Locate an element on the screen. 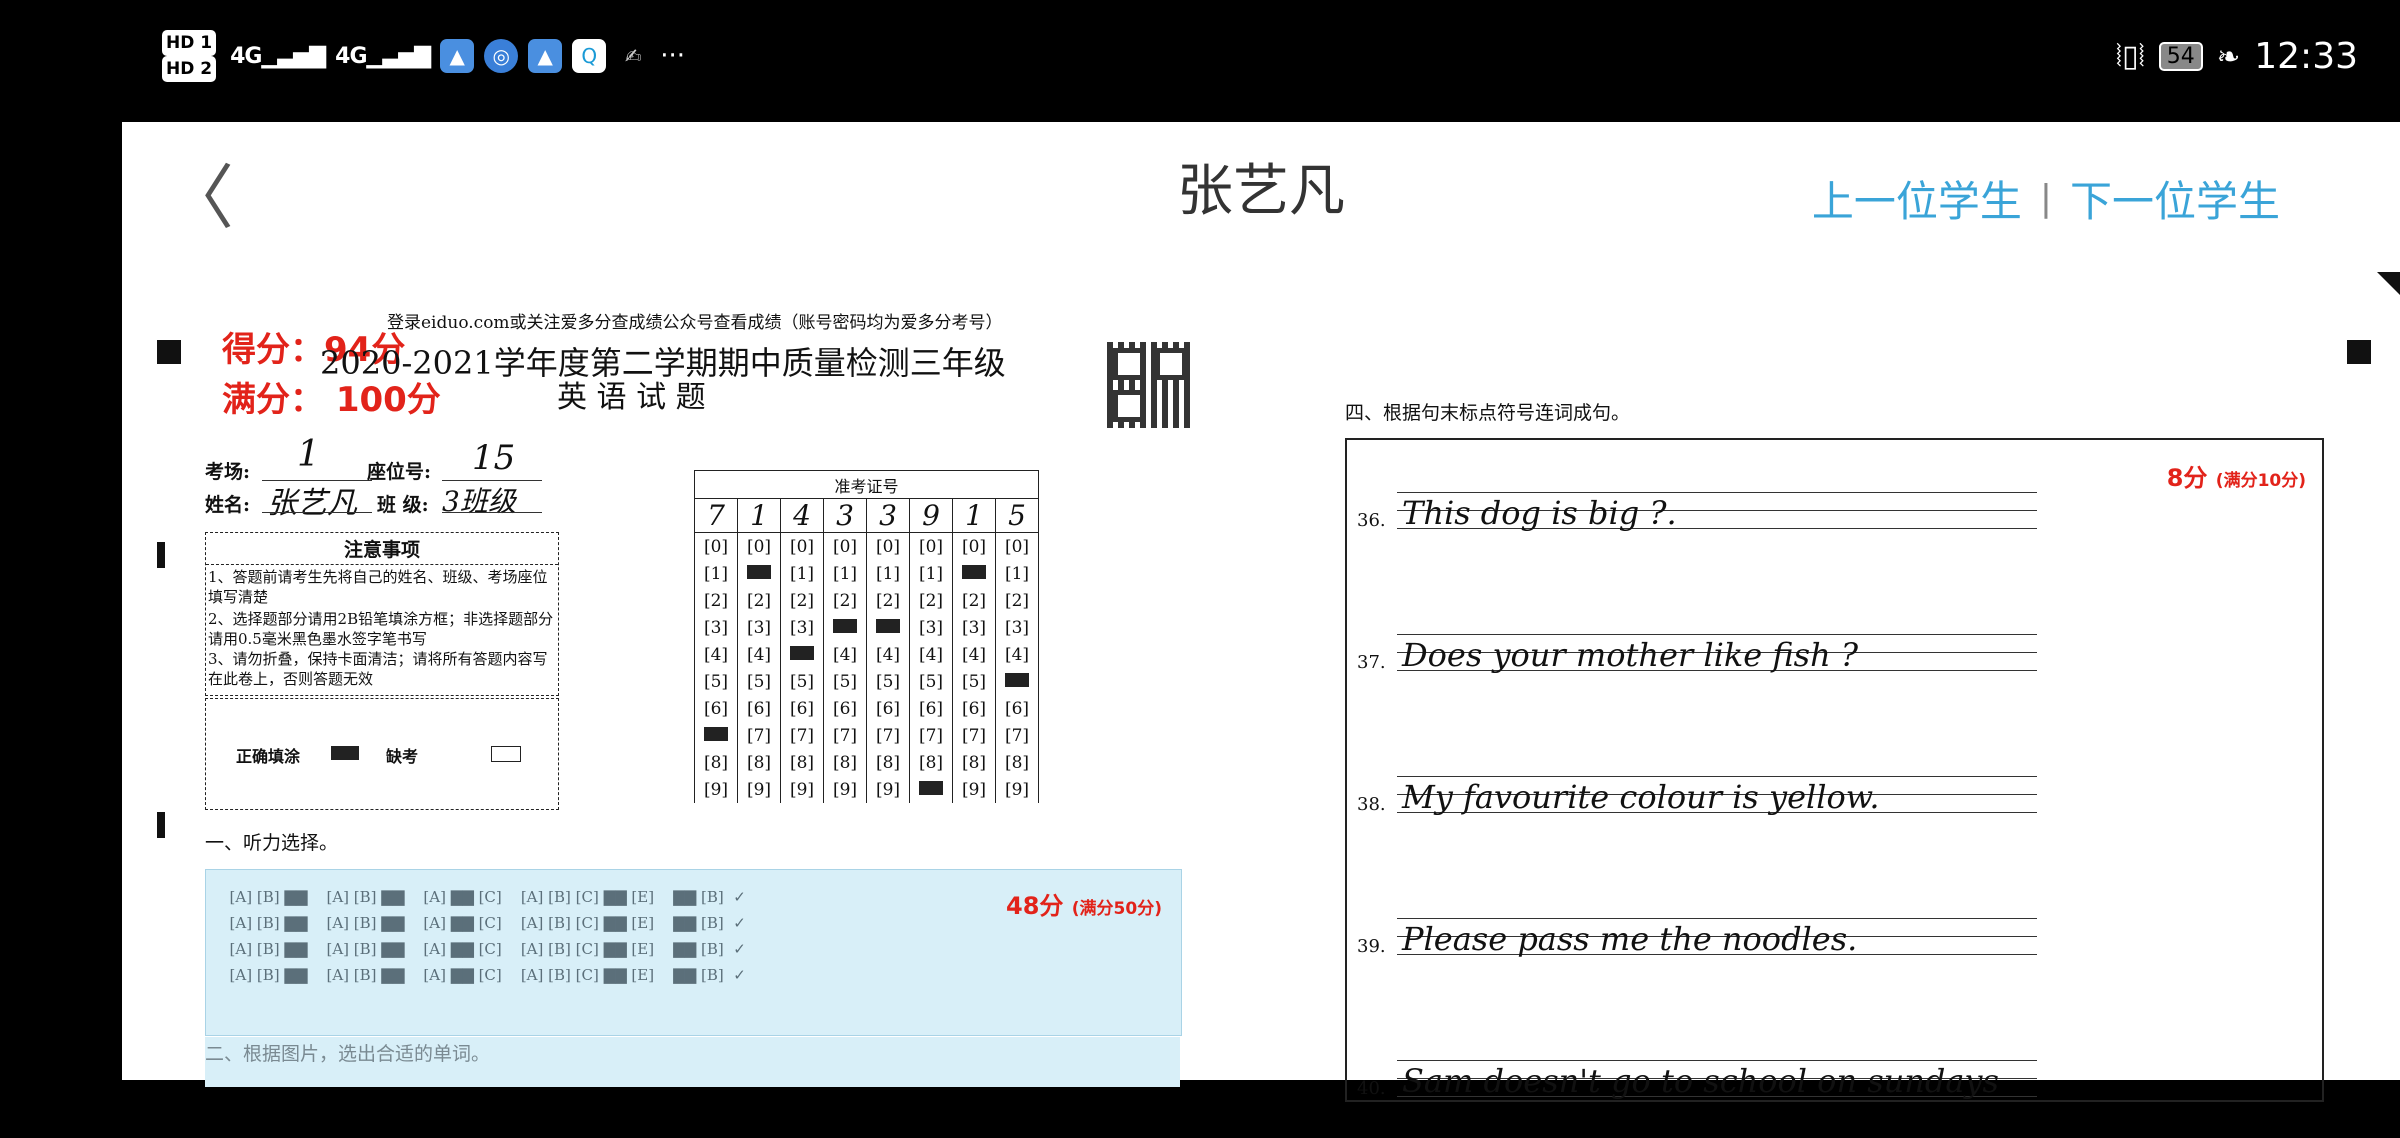 This screenshot has width=2400, height=1138. class-value: 3班级 is located at coordinates (479, 501).